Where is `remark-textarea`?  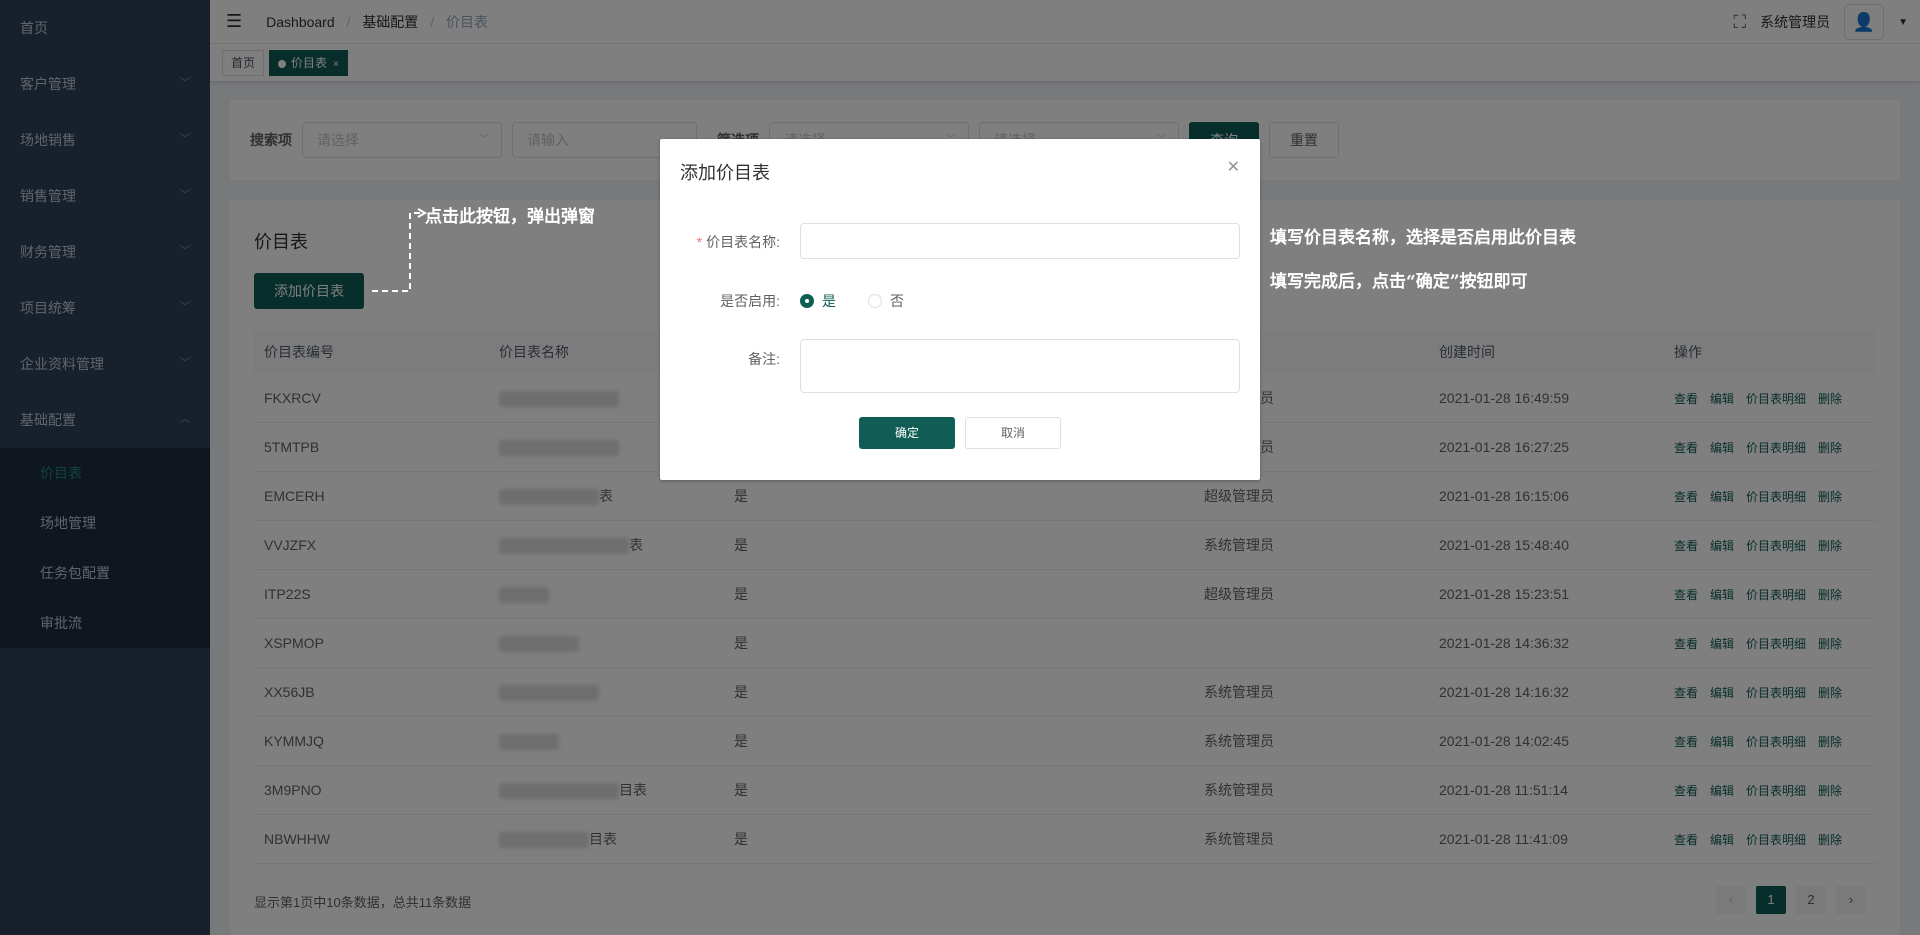 remark-textarea is located at coordinates (1020, 366).